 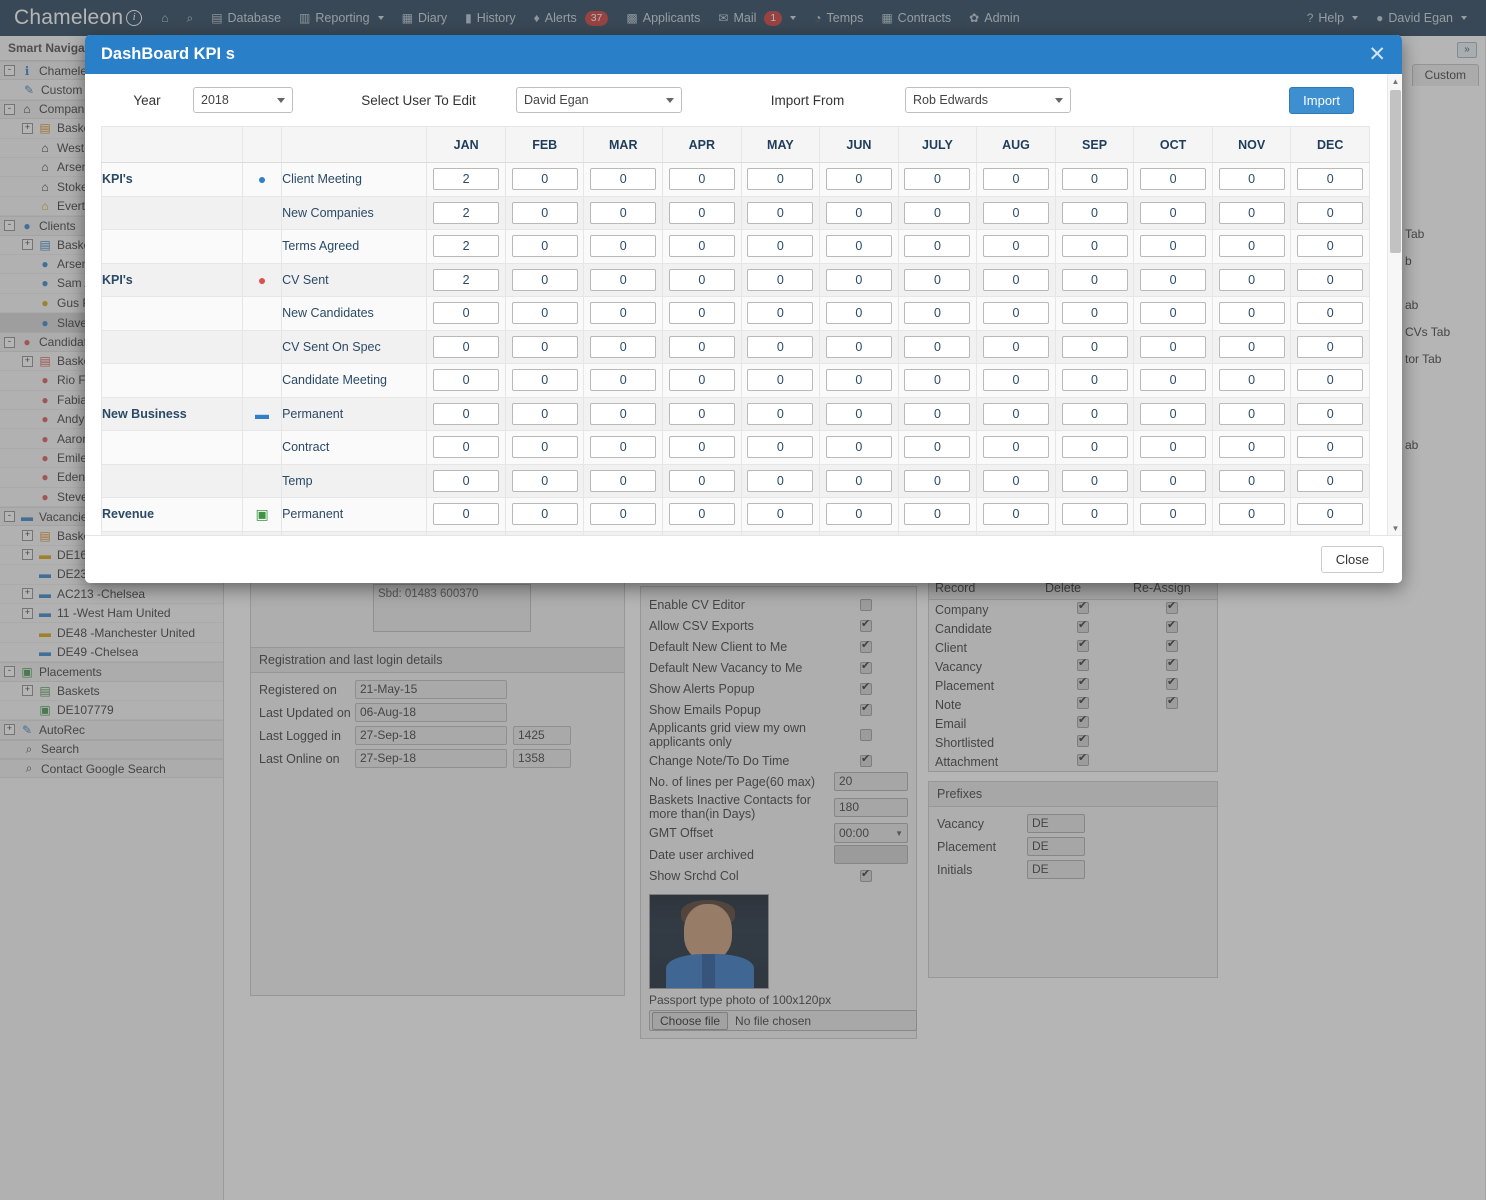 What do you see at coordinates (1395, 528) in the screenshot?
I see `scroll-down-icon: ▼` at bounding box center [1395, 528].